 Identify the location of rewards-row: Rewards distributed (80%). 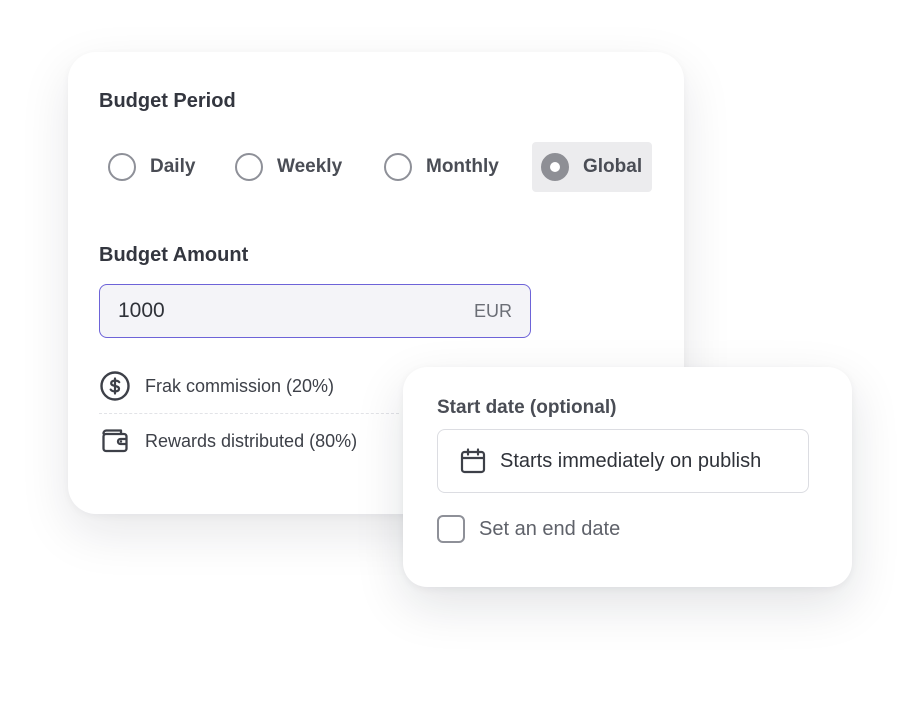
(259, 441).